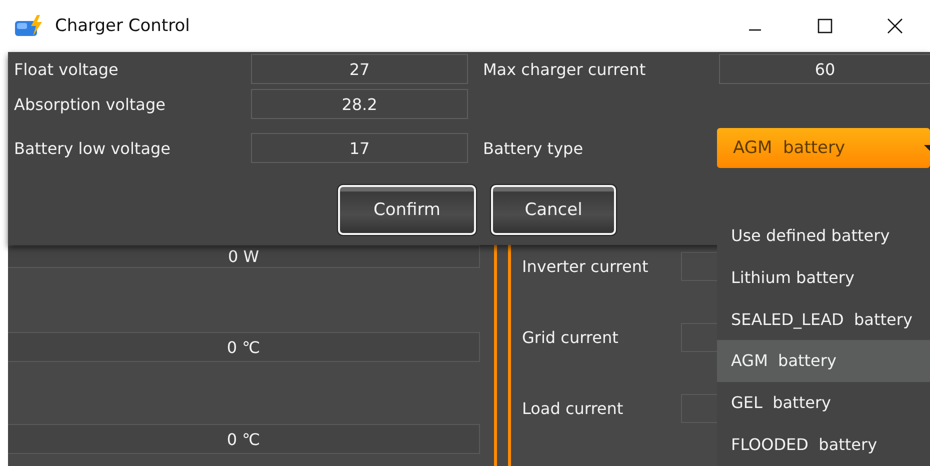  Describe the element at coordinates (895, 26) in the screenshot. I see `close-icon` at that location.